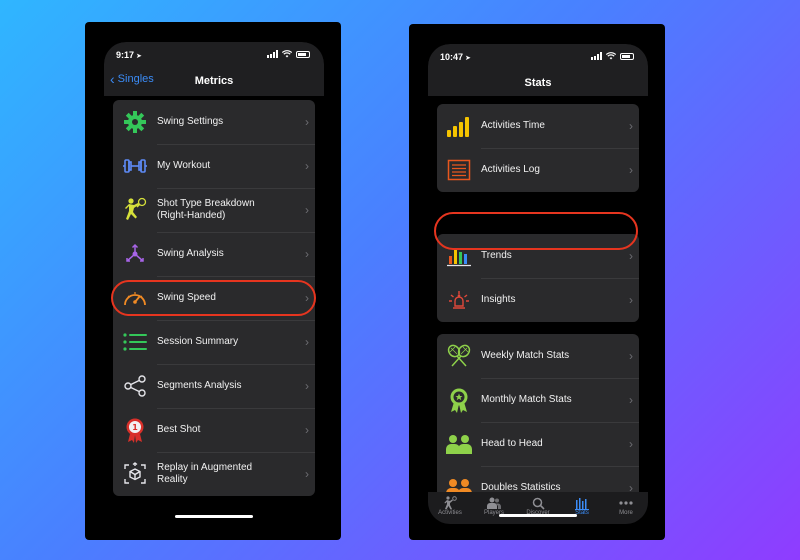 The image size is (800, 560). I want to click on log-icon, so click(459, 170).